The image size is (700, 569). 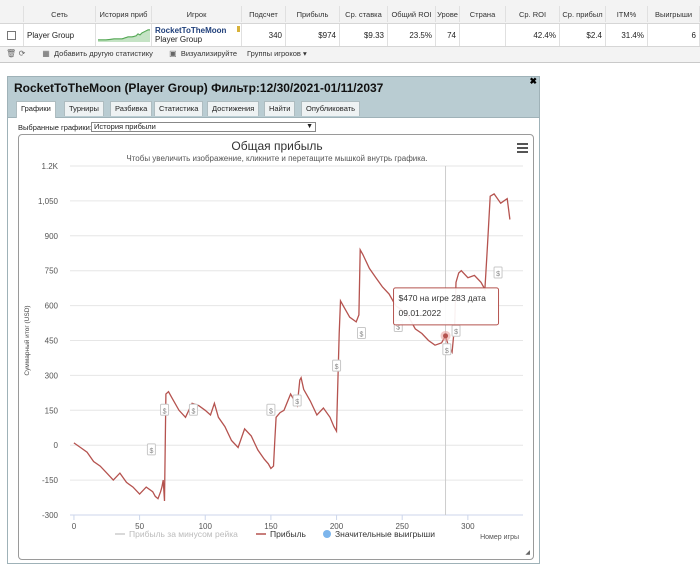 I want to click on header-history: История приб, so click(x=124, y=14).